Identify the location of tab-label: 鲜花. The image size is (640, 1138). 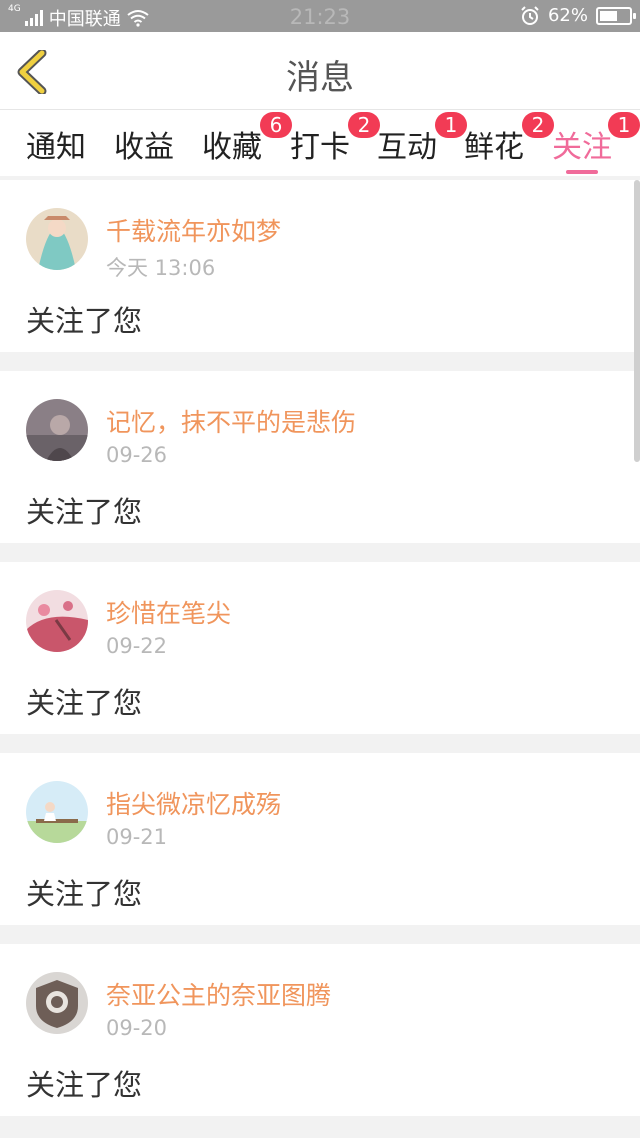
(494, 147).